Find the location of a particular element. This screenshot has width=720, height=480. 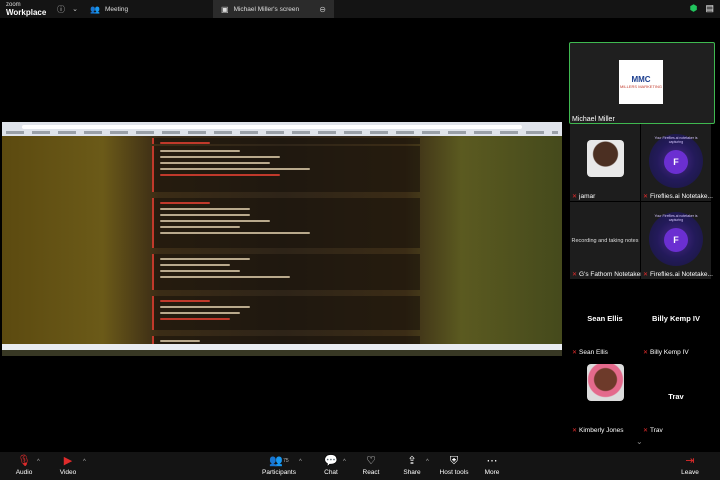

participants-icon: 👥75 is located at coordinates (279, 461).